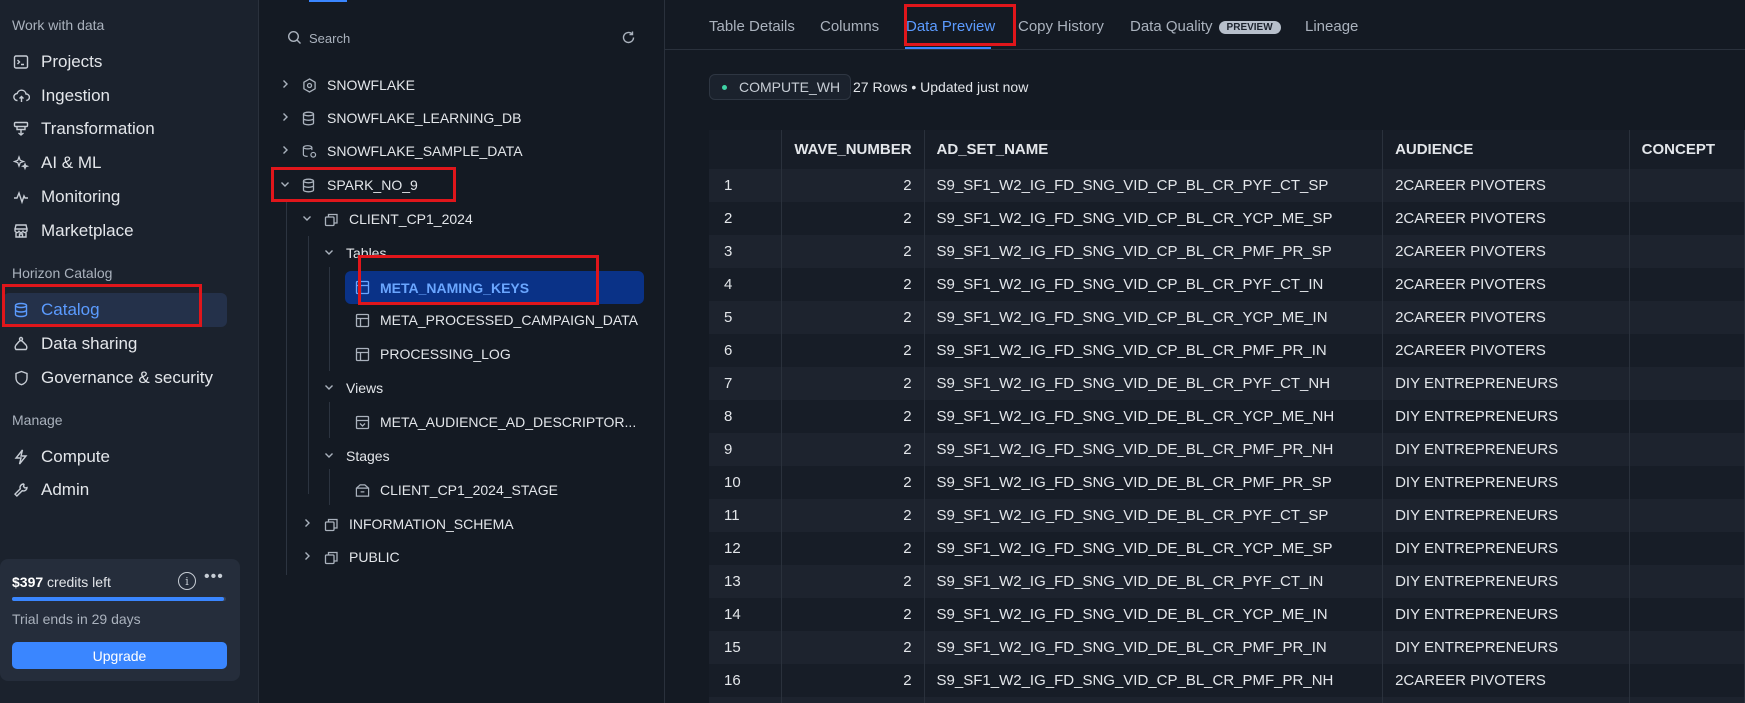 The height and width of the screenshot is (703, 1745). What do you see at coordinates (353, 388) in the screenshot?
I see `tree-group-views: Views` at bounding box center [353, 388].